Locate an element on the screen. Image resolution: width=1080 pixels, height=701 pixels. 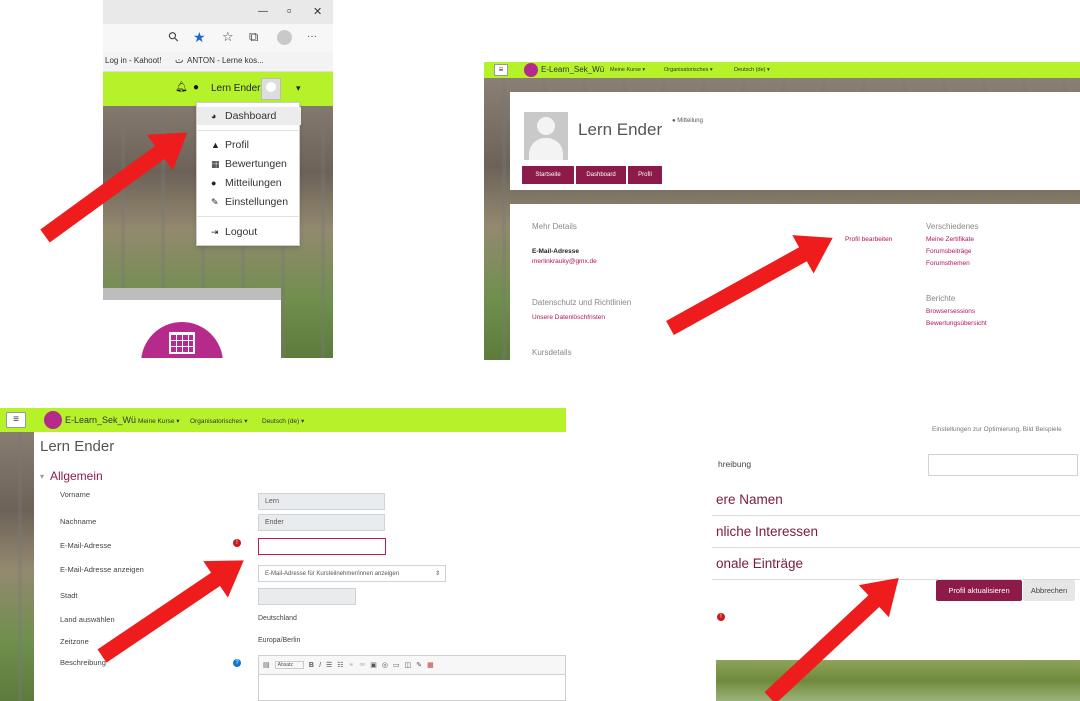
user-icon: ▲ is located at coordinates (215, 145).